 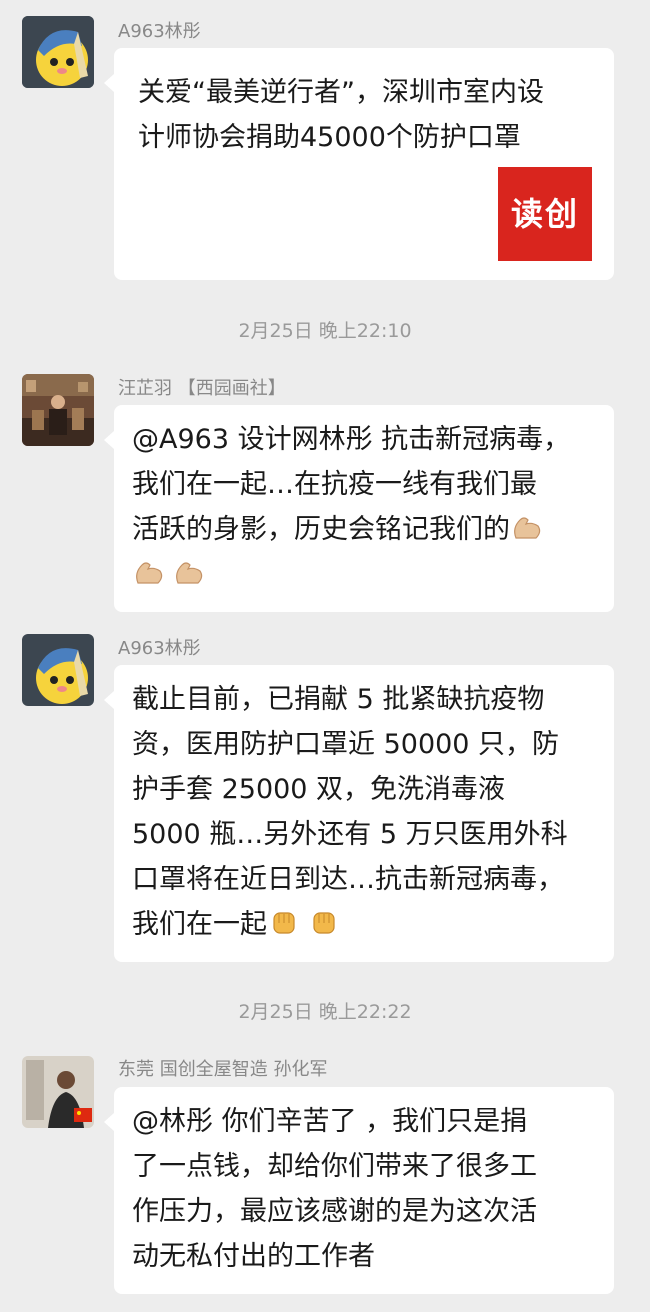 What do you see at coordinates (364, 574) in the screenshot?
I see `message-text-line` at bounding box center [364, 574].